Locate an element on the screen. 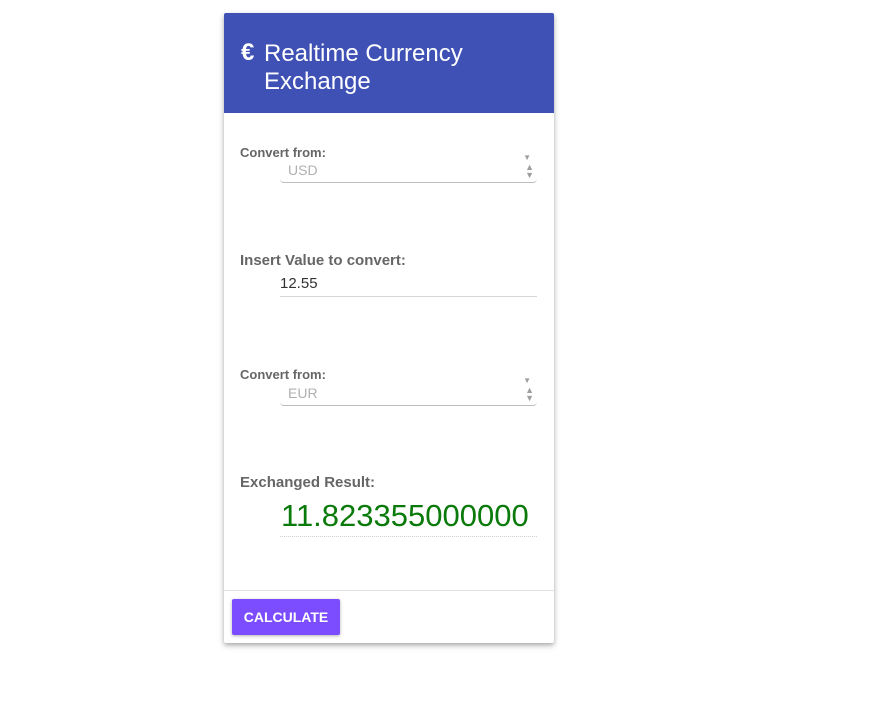 The height and width of the screenshot is (714, 870). result-value: 11.823355000000 is located at coordinates (405, 515).